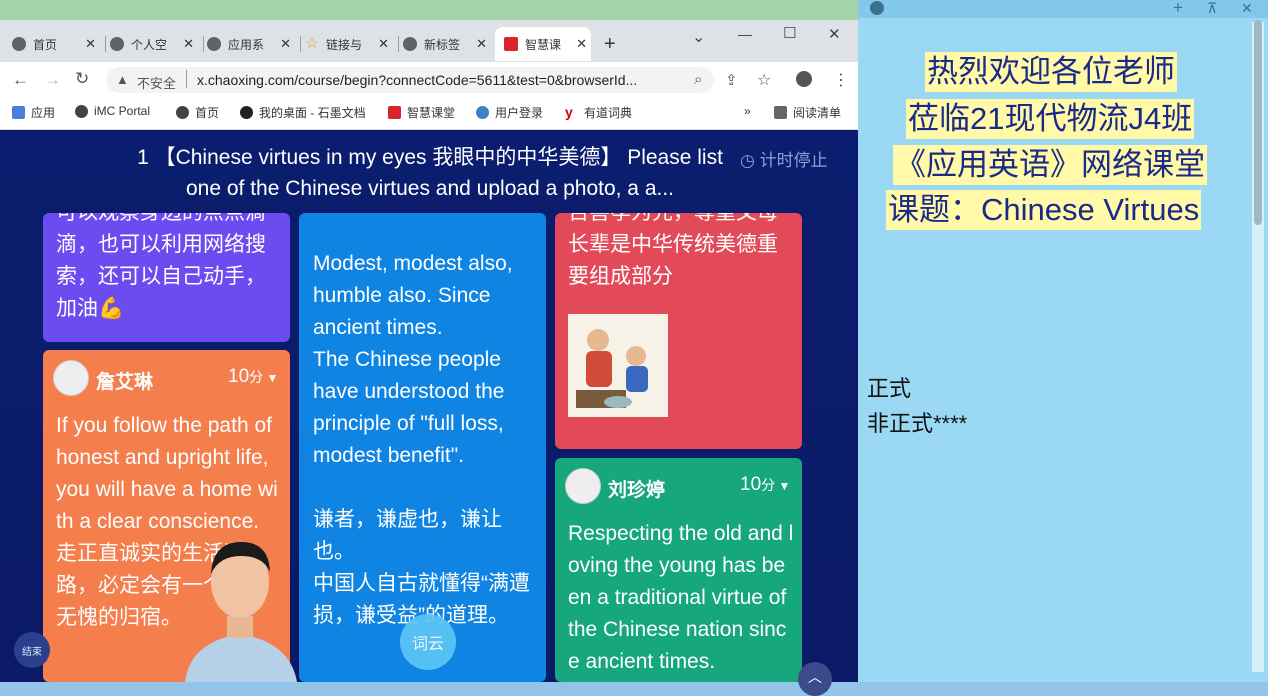 This screenshot has height=696, width=1268. What do you see at coordinates (747, 160) in the screenshot?
I see `clock-icon: ◷` at bounding box center [747, 160].